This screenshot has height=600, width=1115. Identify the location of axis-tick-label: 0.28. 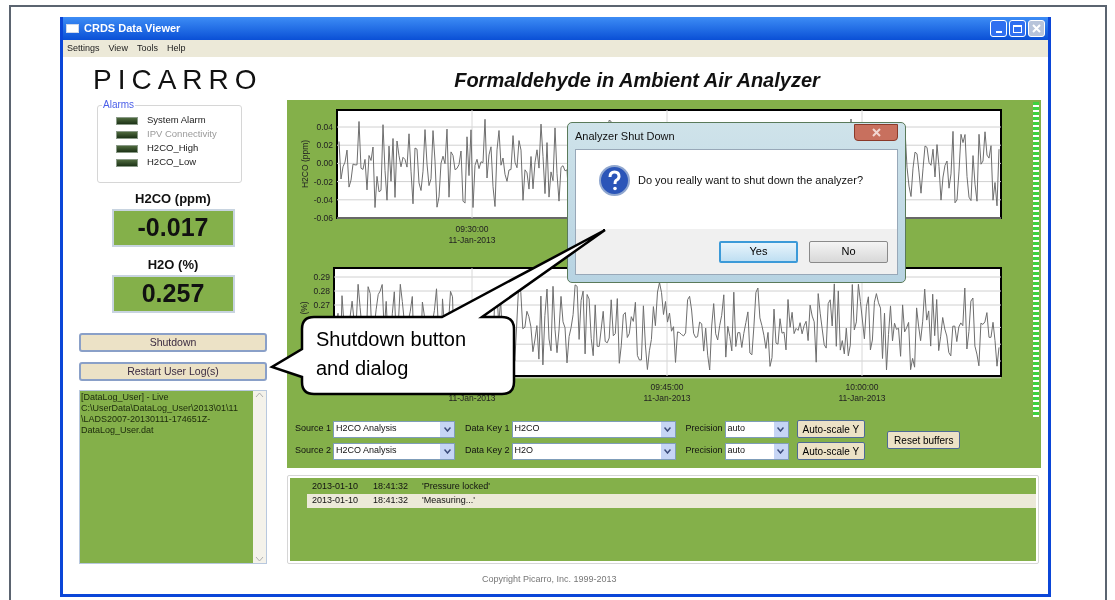
(321, 291).